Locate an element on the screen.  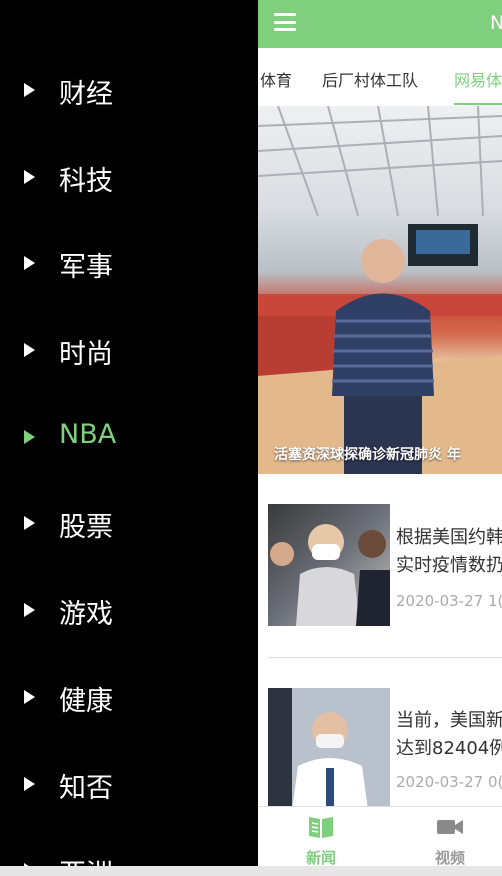
news-title-line: 当前，美国新 is located at coordinates (449, 720).